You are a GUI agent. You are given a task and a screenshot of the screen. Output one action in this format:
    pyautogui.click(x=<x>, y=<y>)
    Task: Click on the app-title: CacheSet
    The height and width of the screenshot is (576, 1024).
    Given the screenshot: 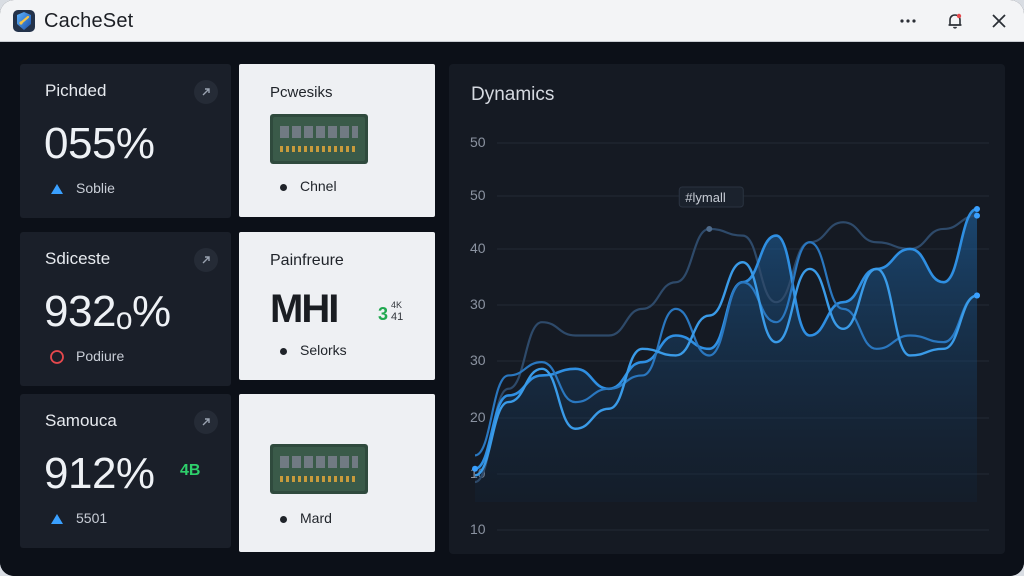 What is the action you would take?
    pyautogui.click(x=89, y=21)
    